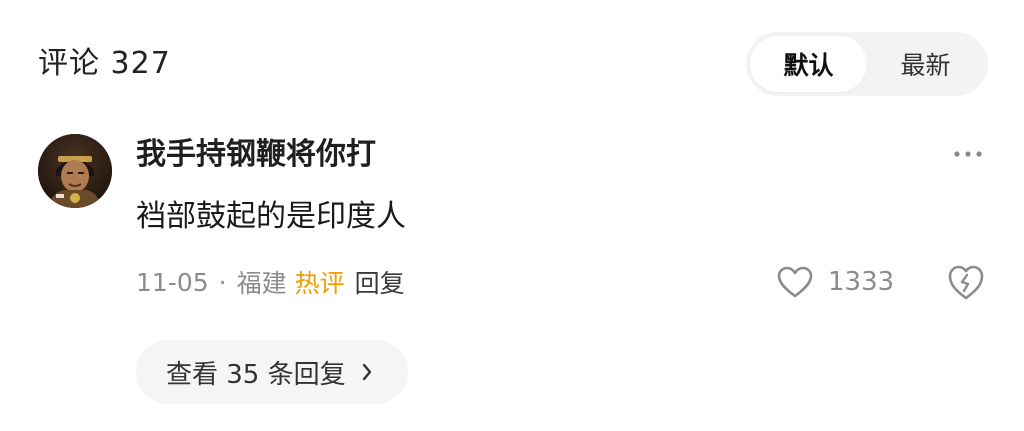 Image resolution: width=1024 pixels, height=431 pixels. Describe the element at coordinates (319, 283) in the screenshot. I see `hot-comment-badge: 热评` at that location.